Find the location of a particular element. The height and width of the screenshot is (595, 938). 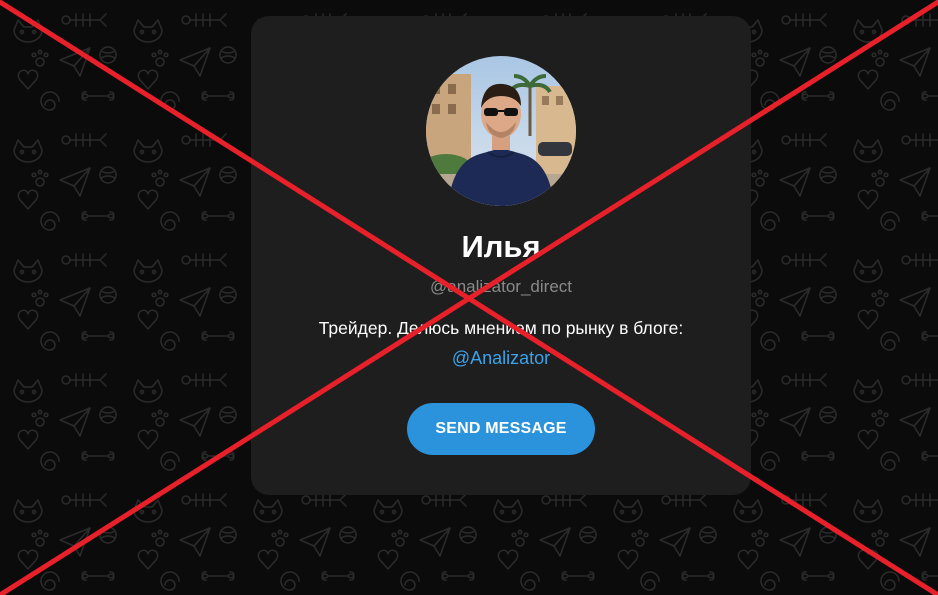

profile-name: Илья is located at coordinates (501, 246).